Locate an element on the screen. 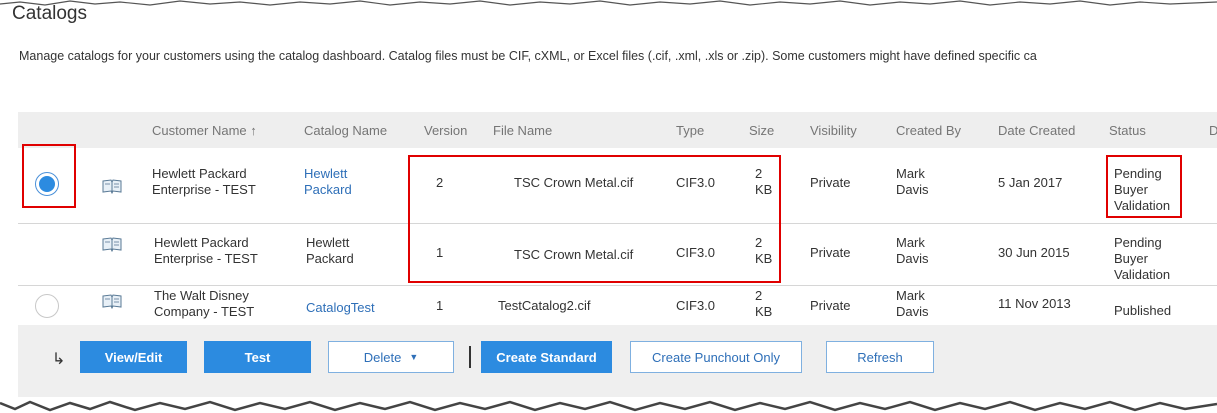 This screenshot has width=1217, height=413. refresh-button: Refresh is located at coordinates (880, 357).